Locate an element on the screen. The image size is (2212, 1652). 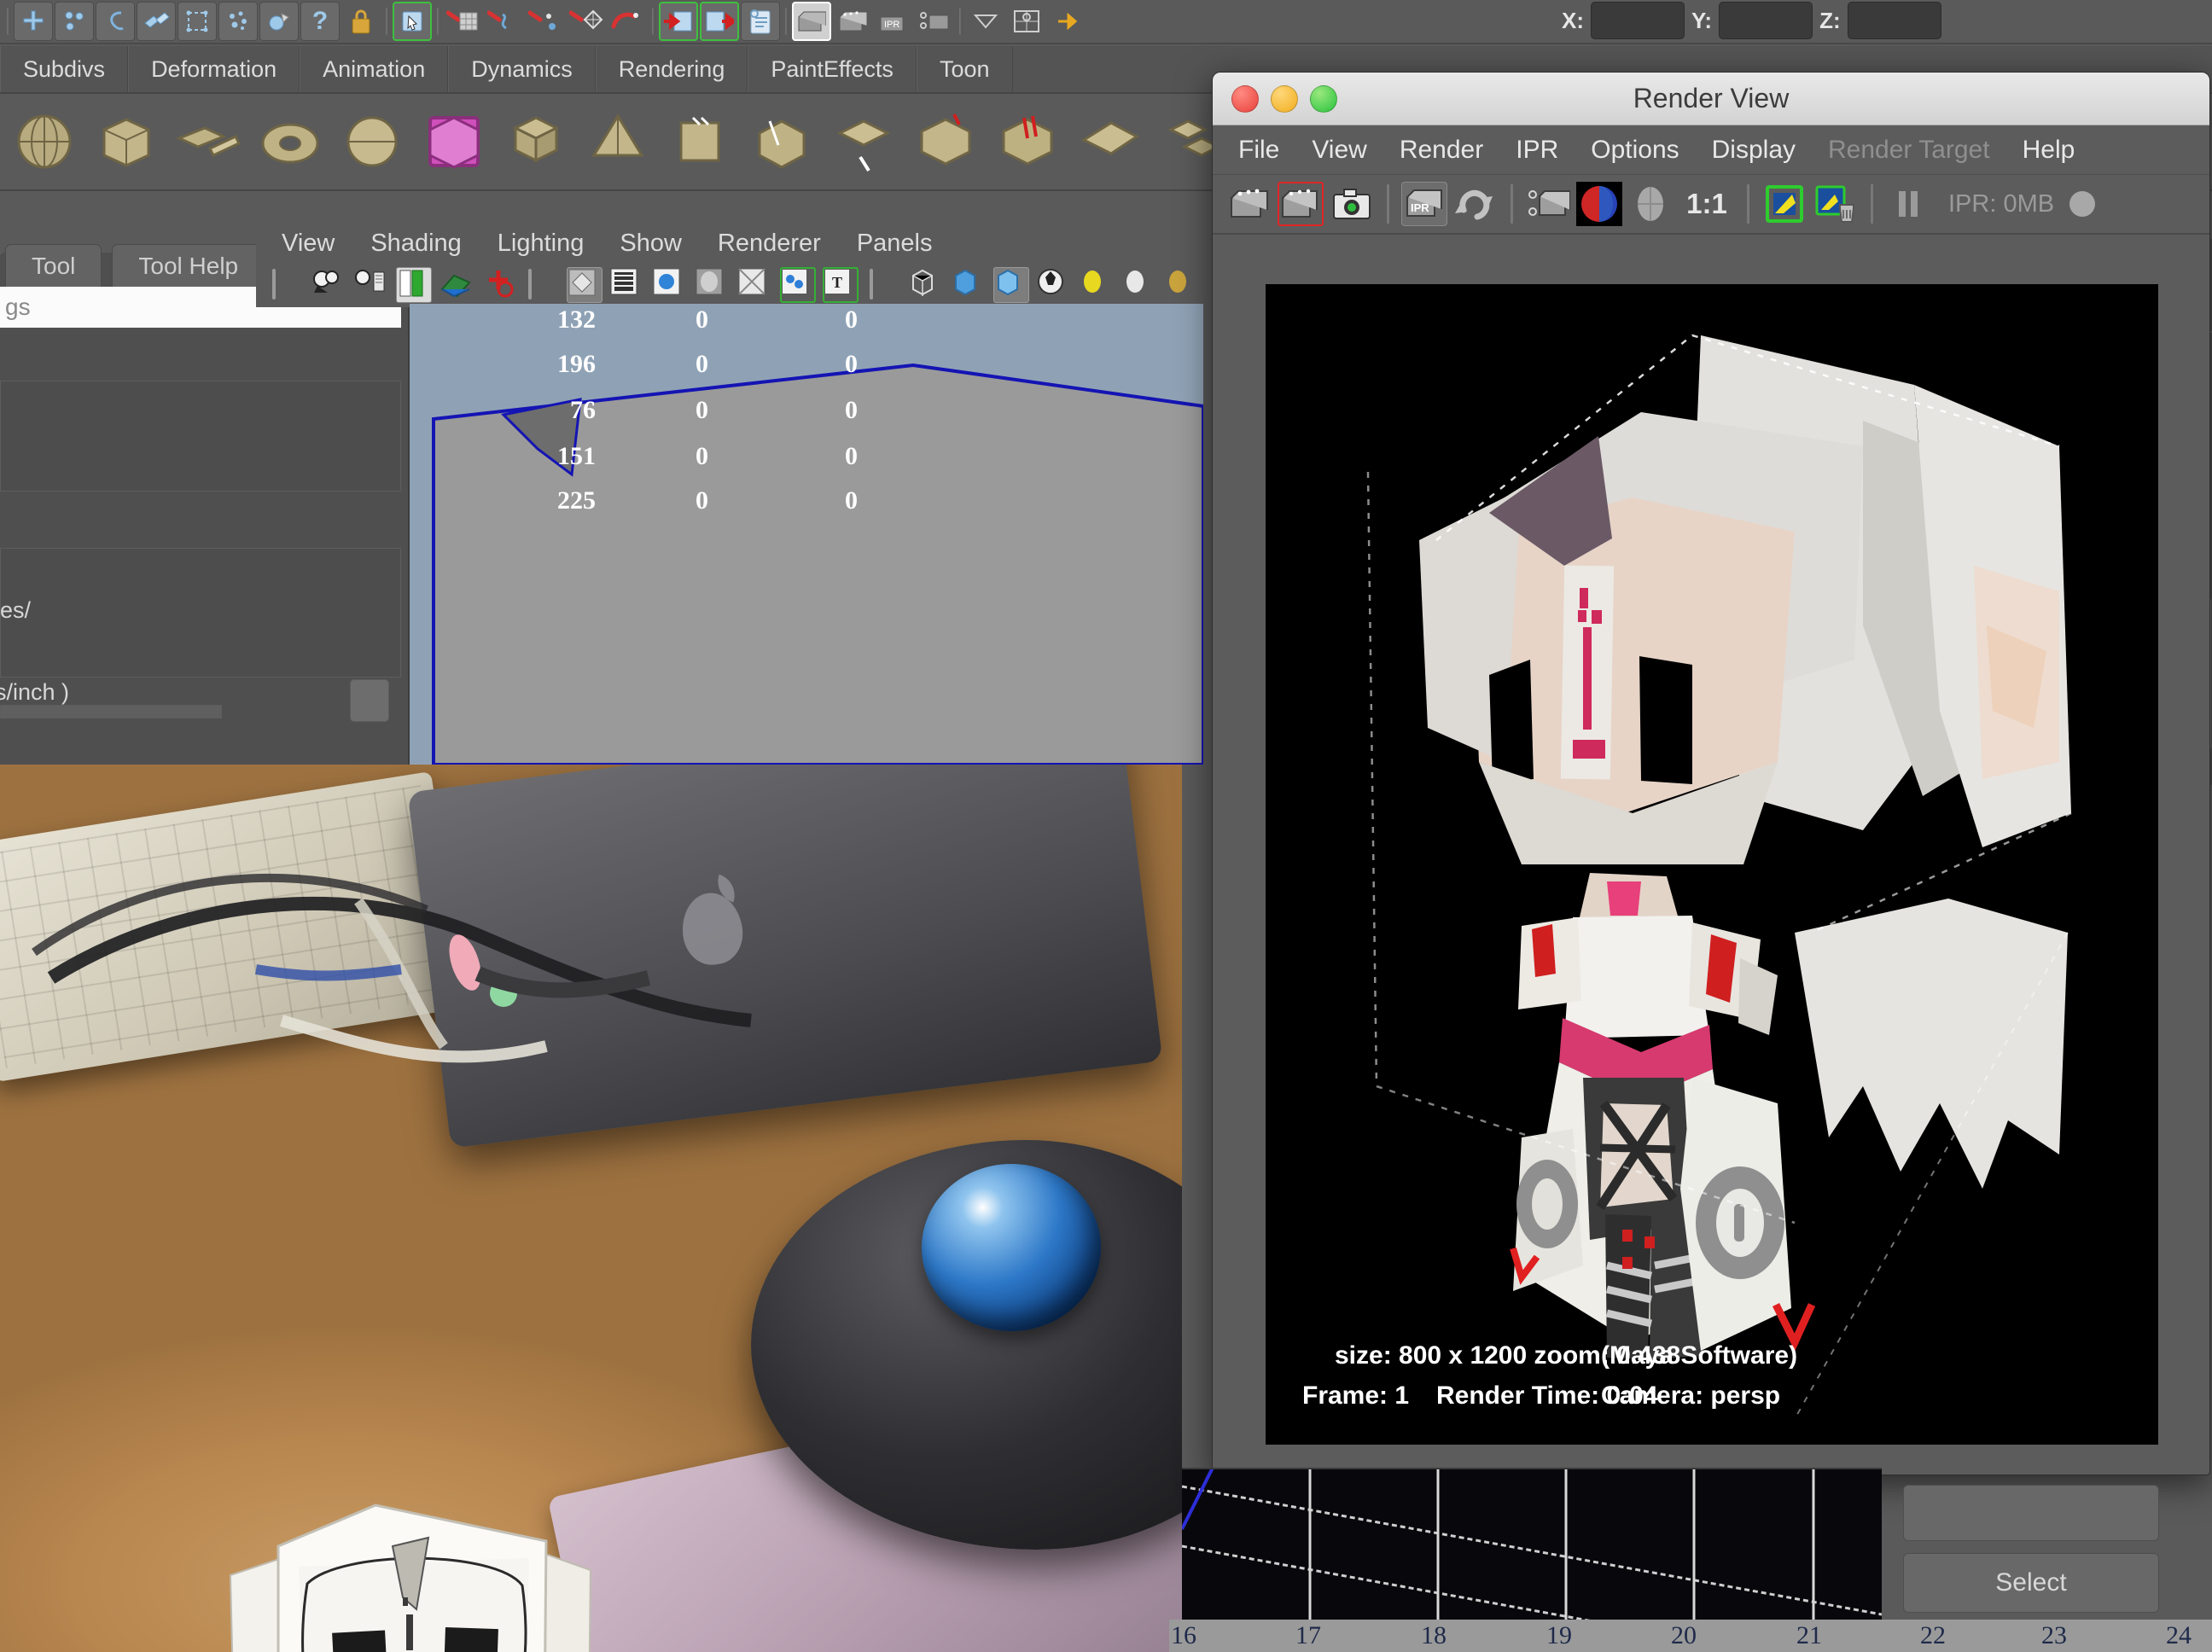
hypershade-icon is located at coordinates (1026, 21).